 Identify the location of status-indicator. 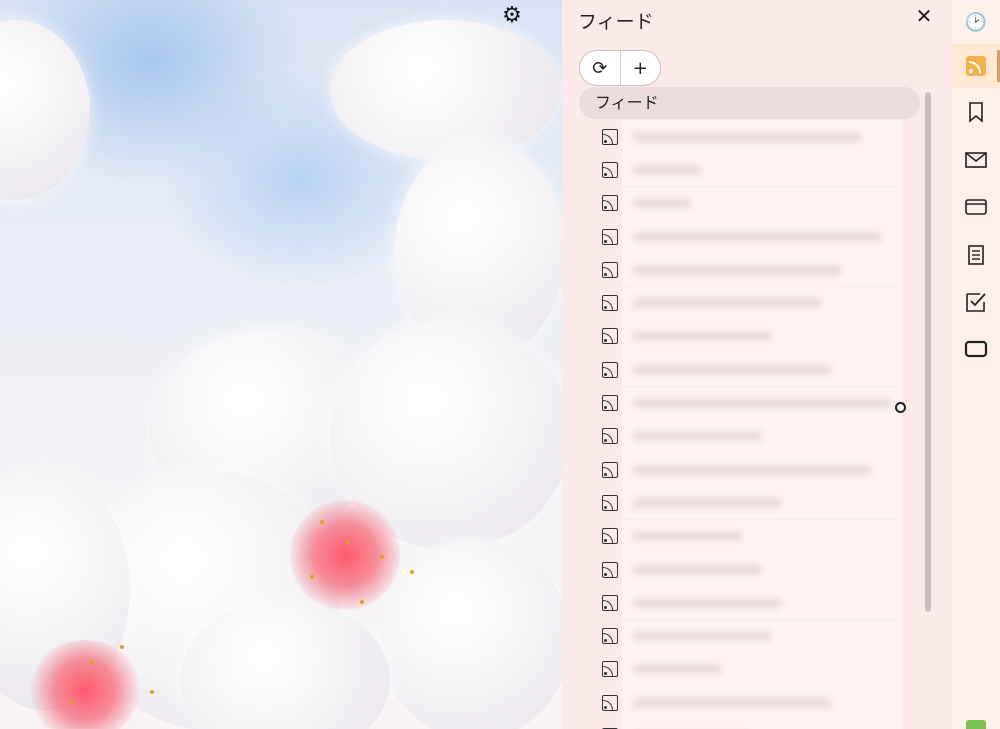
(976, 724).